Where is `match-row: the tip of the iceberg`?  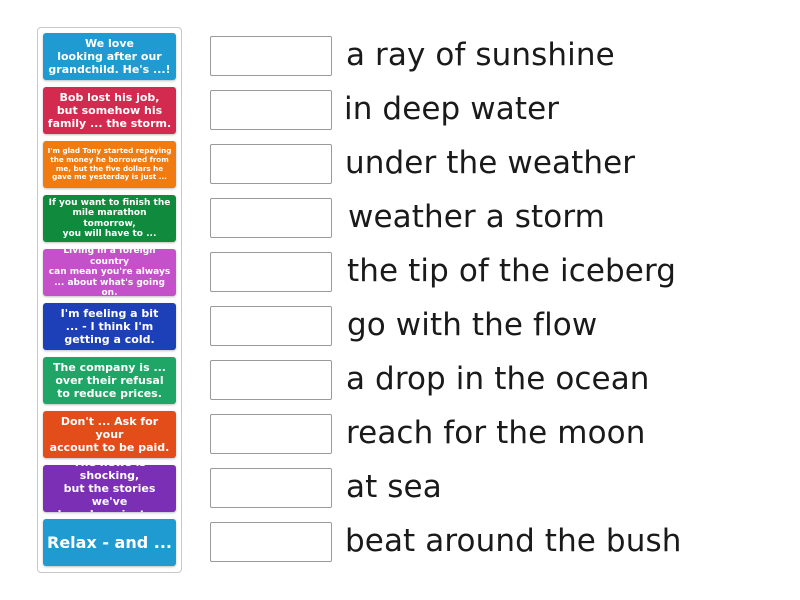 match-row: the tip of the iceberg is located at coordinates (400, 274).